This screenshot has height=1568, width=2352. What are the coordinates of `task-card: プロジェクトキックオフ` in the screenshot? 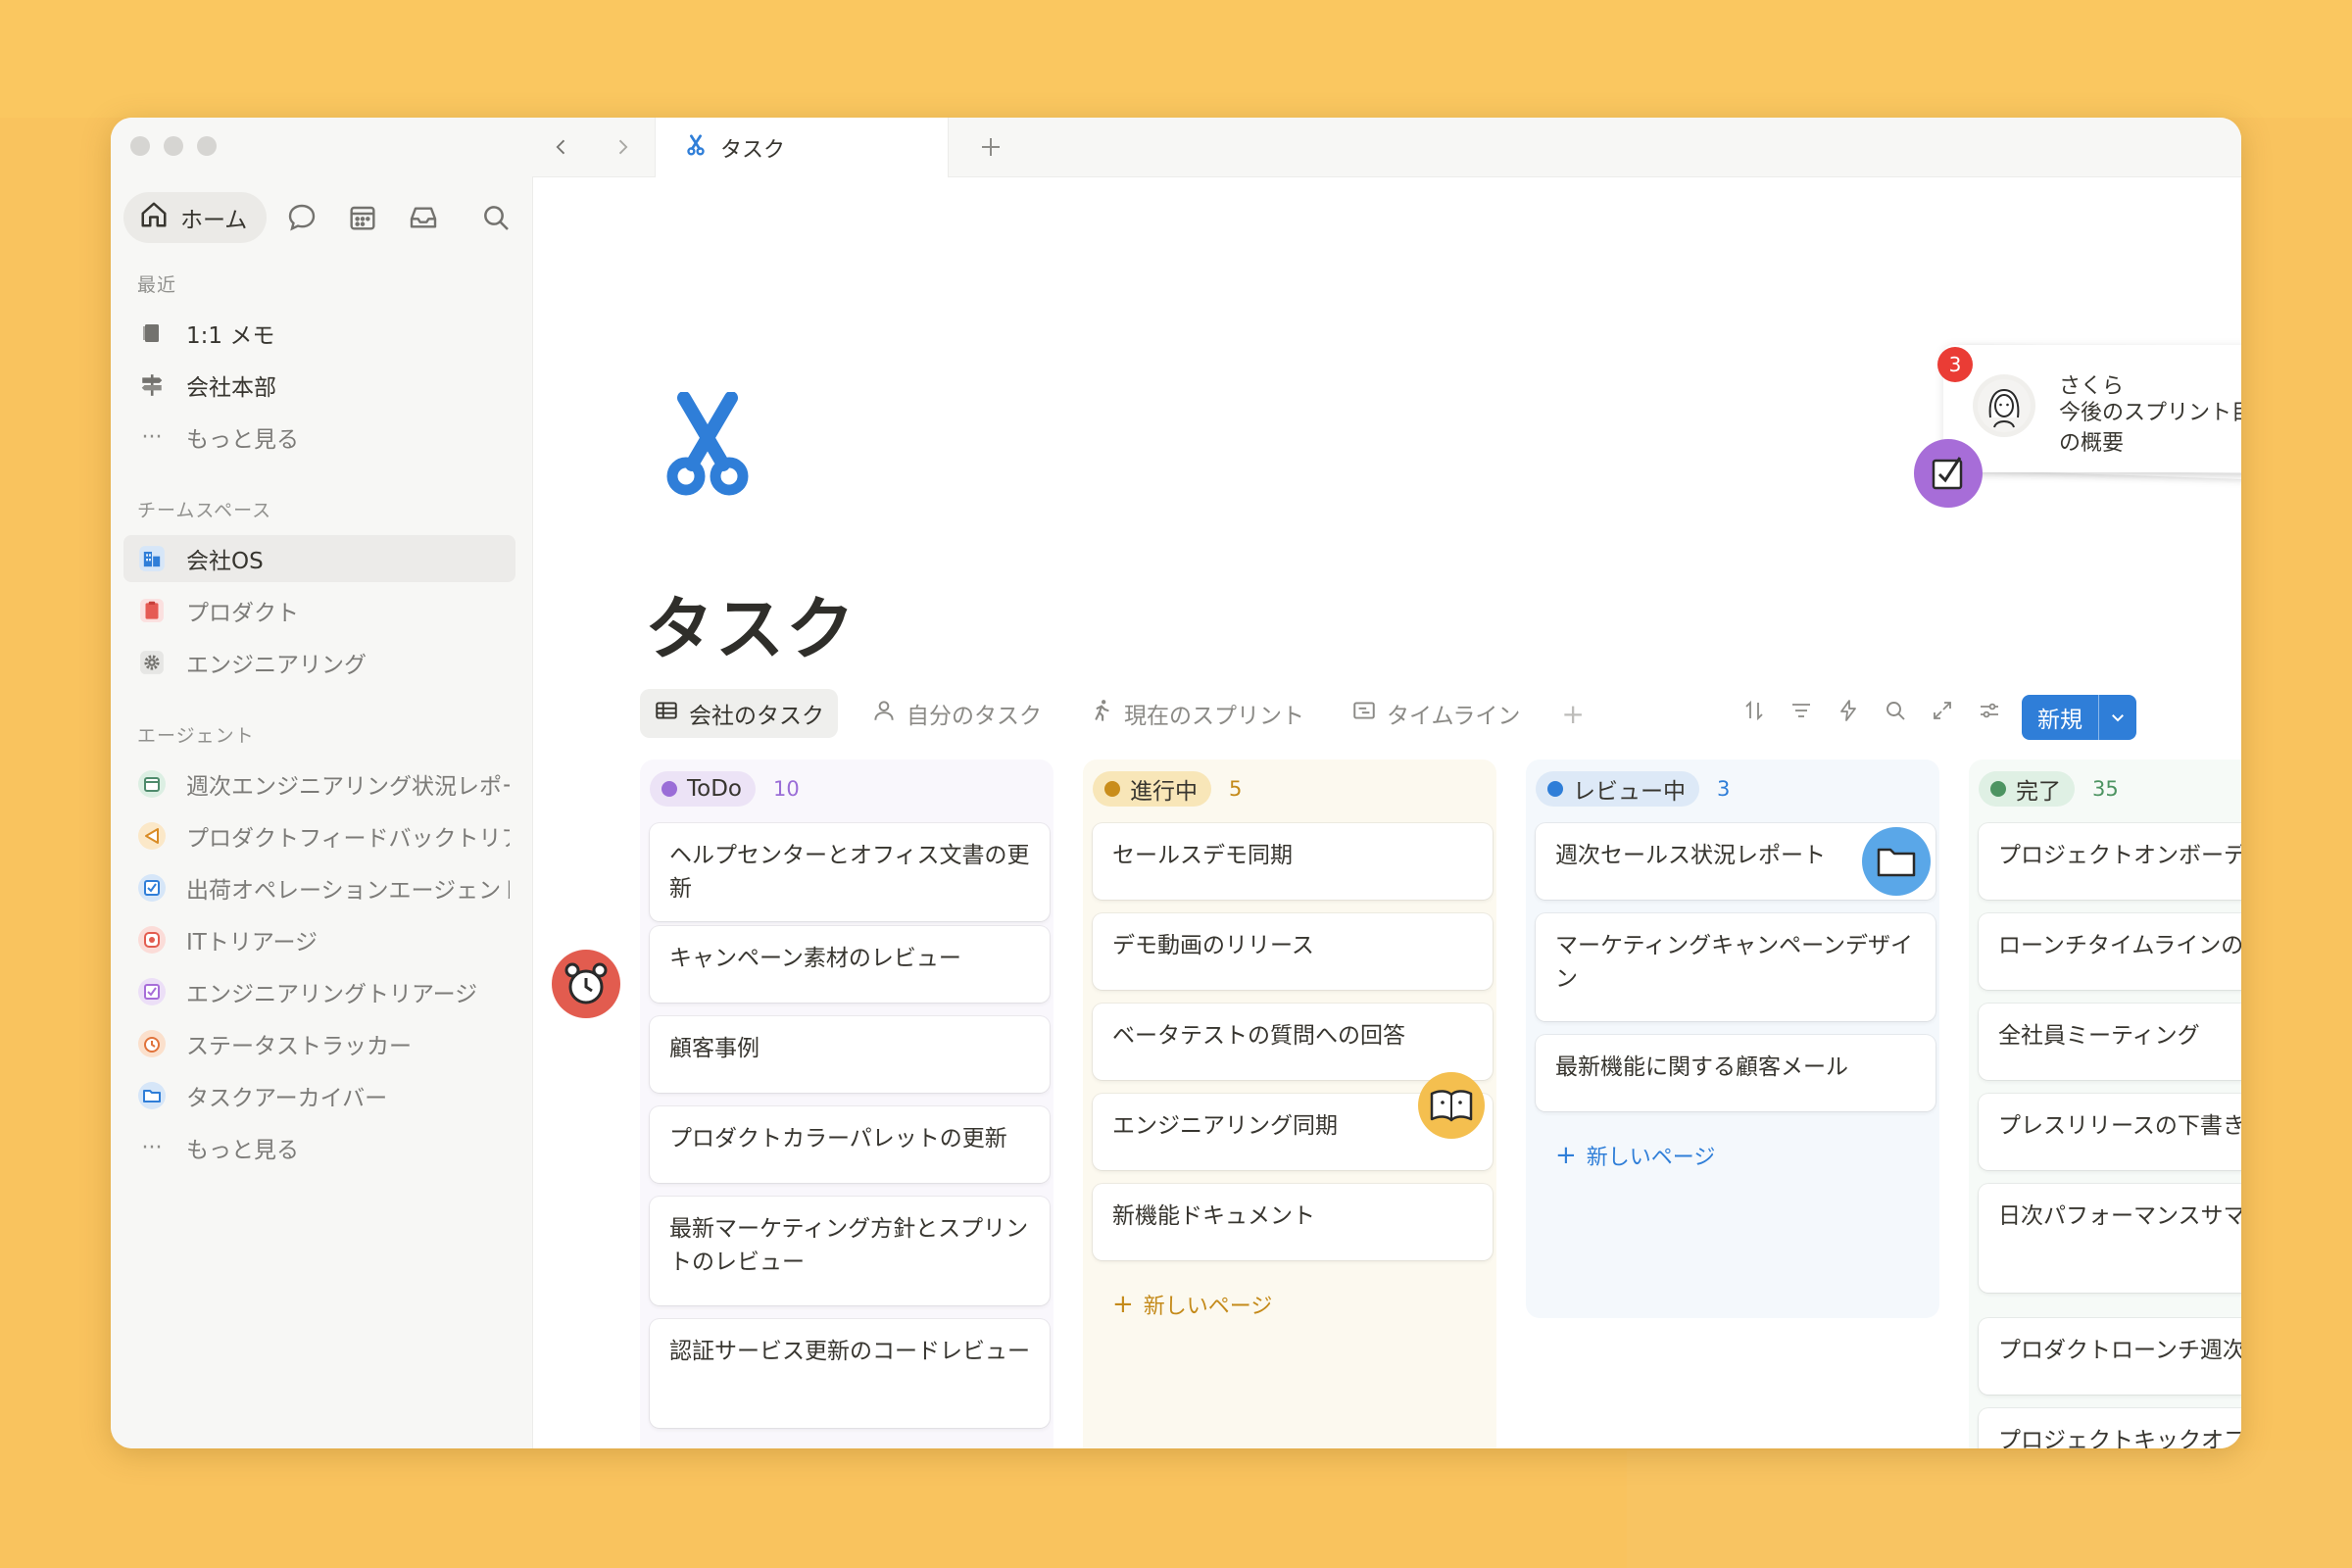 It's located at (2110, 1428).